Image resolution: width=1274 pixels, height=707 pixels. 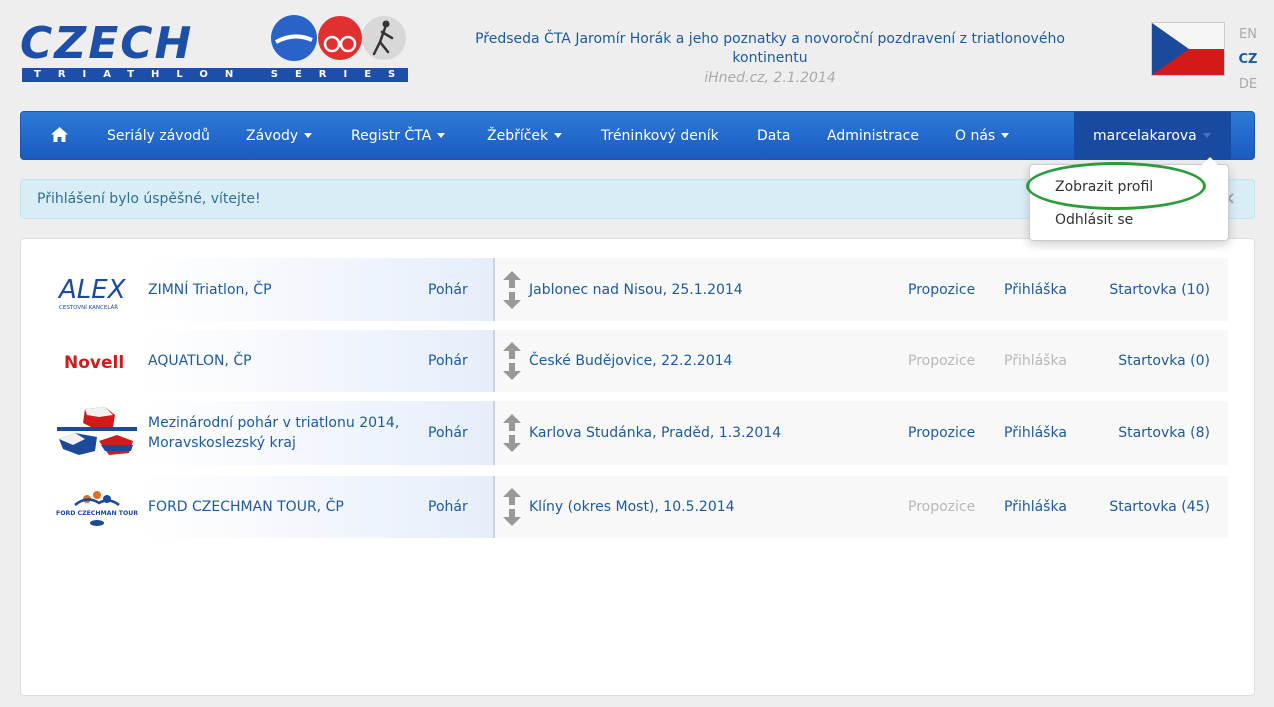 I want to click on nav-administrace: Administrace, so click(x=873, y=136).